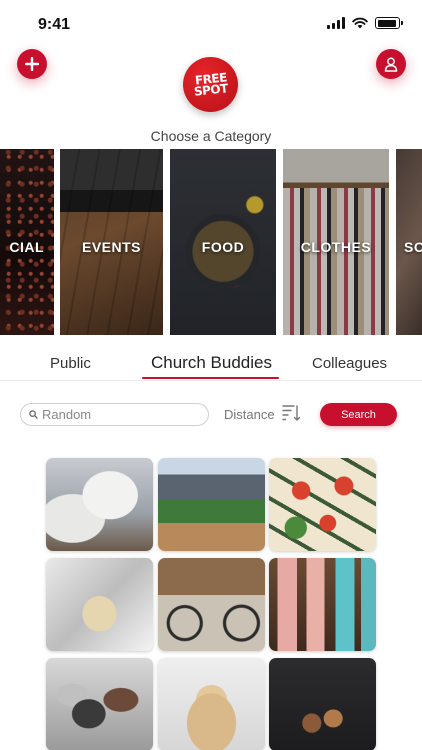 The image size is (422, 750). Describe the element at coordinates (211, 24) in the screenshot. I see `status-bar: 9:41` at that location.